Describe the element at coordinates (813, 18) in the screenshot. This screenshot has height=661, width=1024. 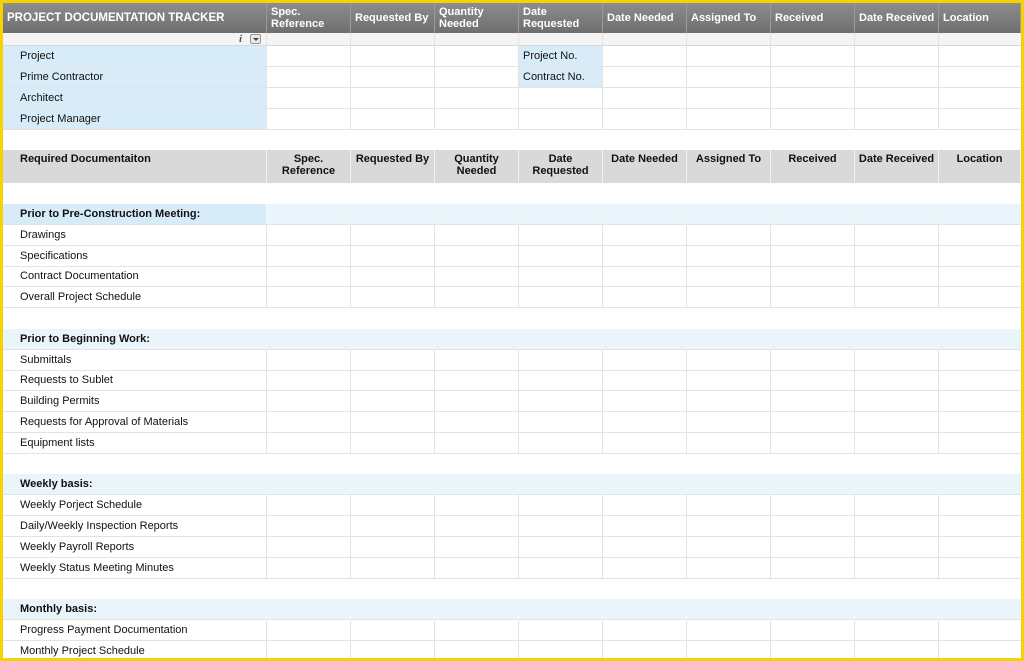
I see `header-received: Received` at that location.